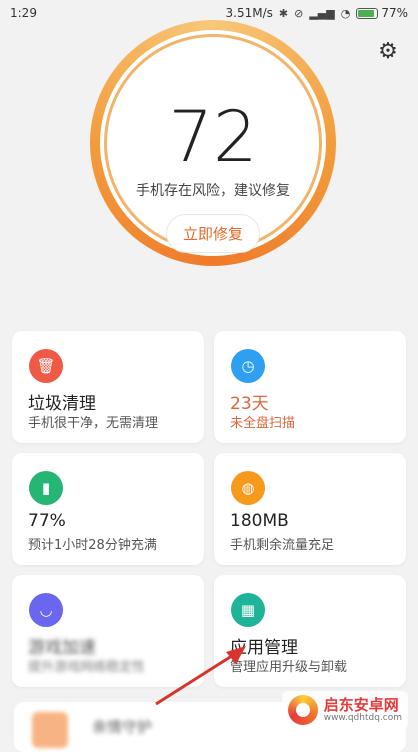  Describe the element at coordinates (46, 610) in the screenshot. I see `gamepad-icon: ◡` at that location.